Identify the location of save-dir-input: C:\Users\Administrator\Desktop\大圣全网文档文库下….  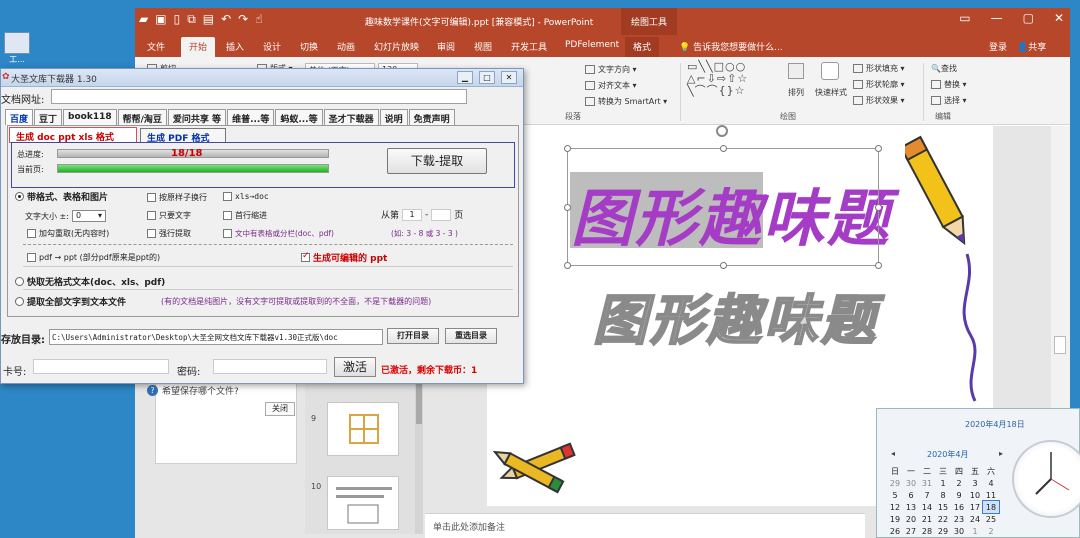
(216, 337).